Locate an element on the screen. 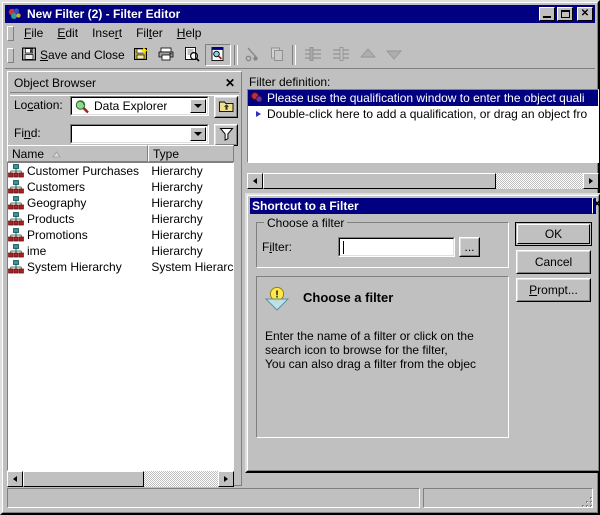 This screenshot has height=515, width=600. column-header-type: Type is located at coordinates (191, 153).